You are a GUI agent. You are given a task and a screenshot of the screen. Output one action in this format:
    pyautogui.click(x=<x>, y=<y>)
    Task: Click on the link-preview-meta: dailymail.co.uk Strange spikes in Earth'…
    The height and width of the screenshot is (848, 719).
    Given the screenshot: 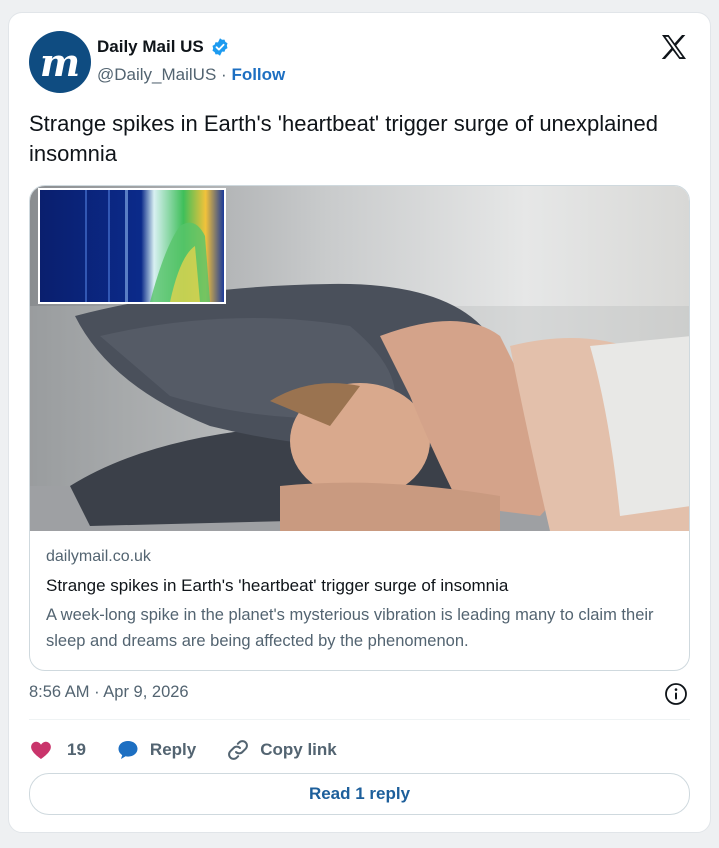 What is the action you would take?
    pyautogui.click(x=361, y=601)
    